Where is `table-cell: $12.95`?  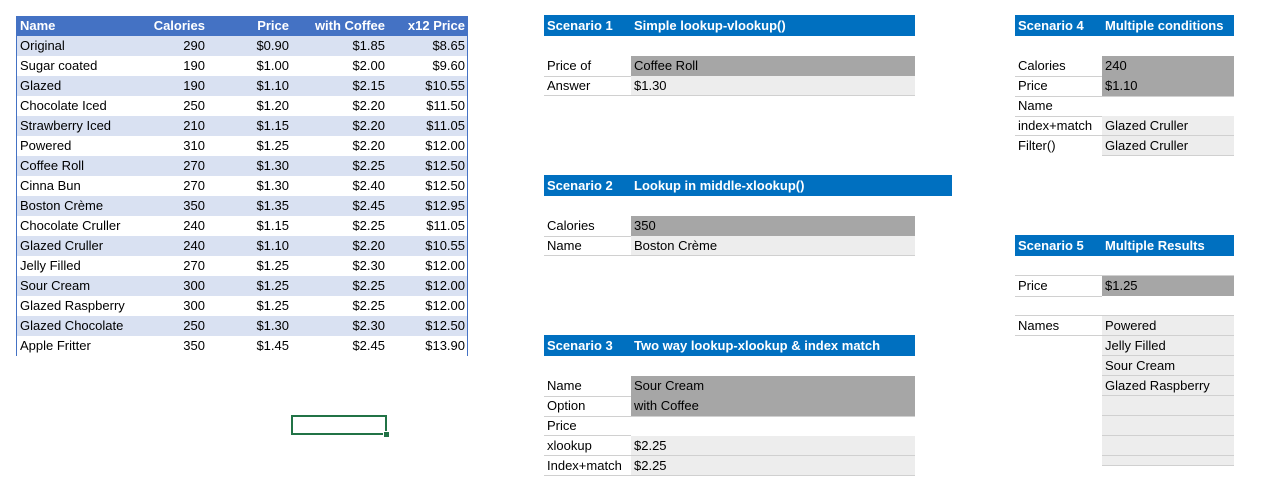 table-cell: $12.95 is located at coordinates (432, 206).